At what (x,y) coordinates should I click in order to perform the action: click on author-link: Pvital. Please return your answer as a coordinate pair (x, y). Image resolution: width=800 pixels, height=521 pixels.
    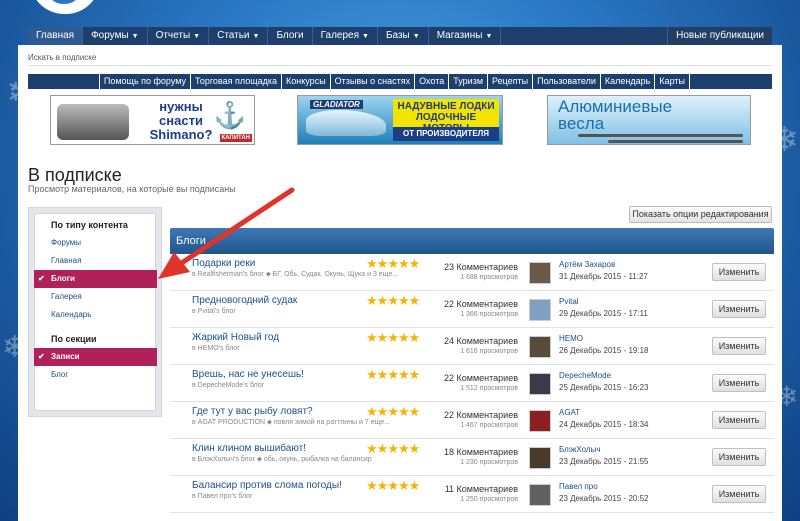
    Looking at the image, I should click on (569, 301).